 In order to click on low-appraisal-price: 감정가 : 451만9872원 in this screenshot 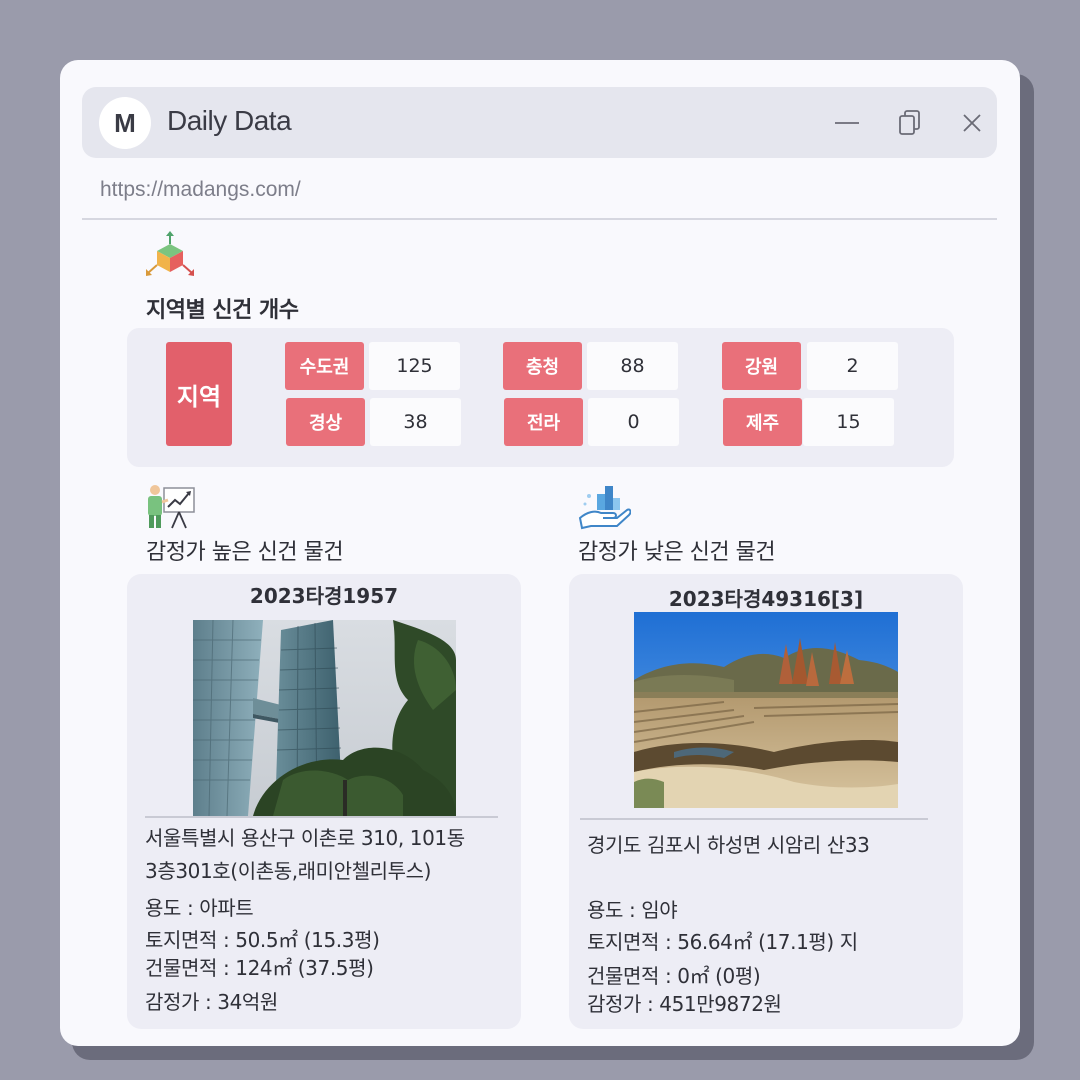, I will do `click(684, 1004)`.